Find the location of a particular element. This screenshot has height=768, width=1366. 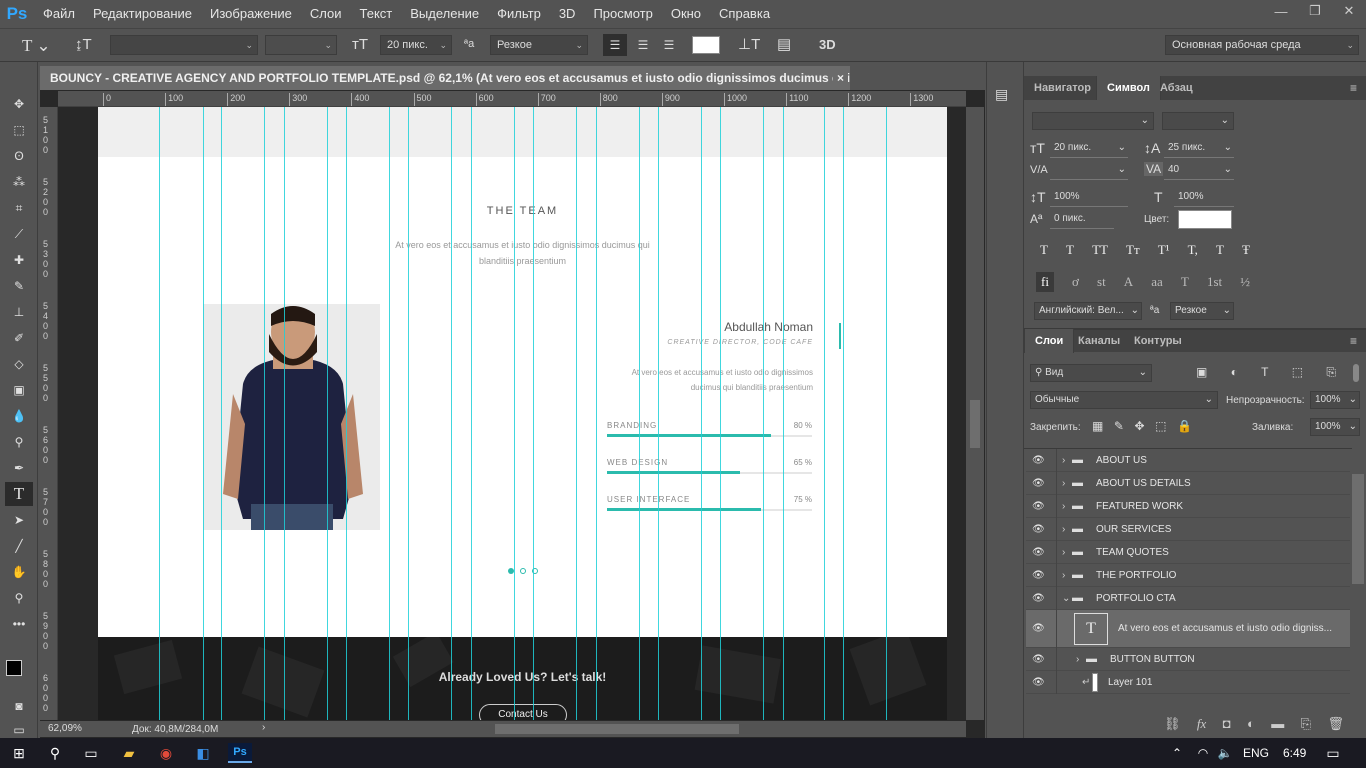

language-indicator: ENG is located at coordinates (1256, 753).